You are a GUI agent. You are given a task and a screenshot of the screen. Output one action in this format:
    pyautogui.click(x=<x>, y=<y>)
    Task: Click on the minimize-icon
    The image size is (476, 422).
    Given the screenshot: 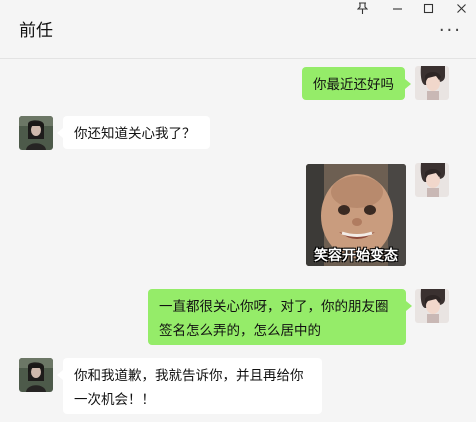 What is the action you would take?
    pyautogui.click(x=397, y=10)
    